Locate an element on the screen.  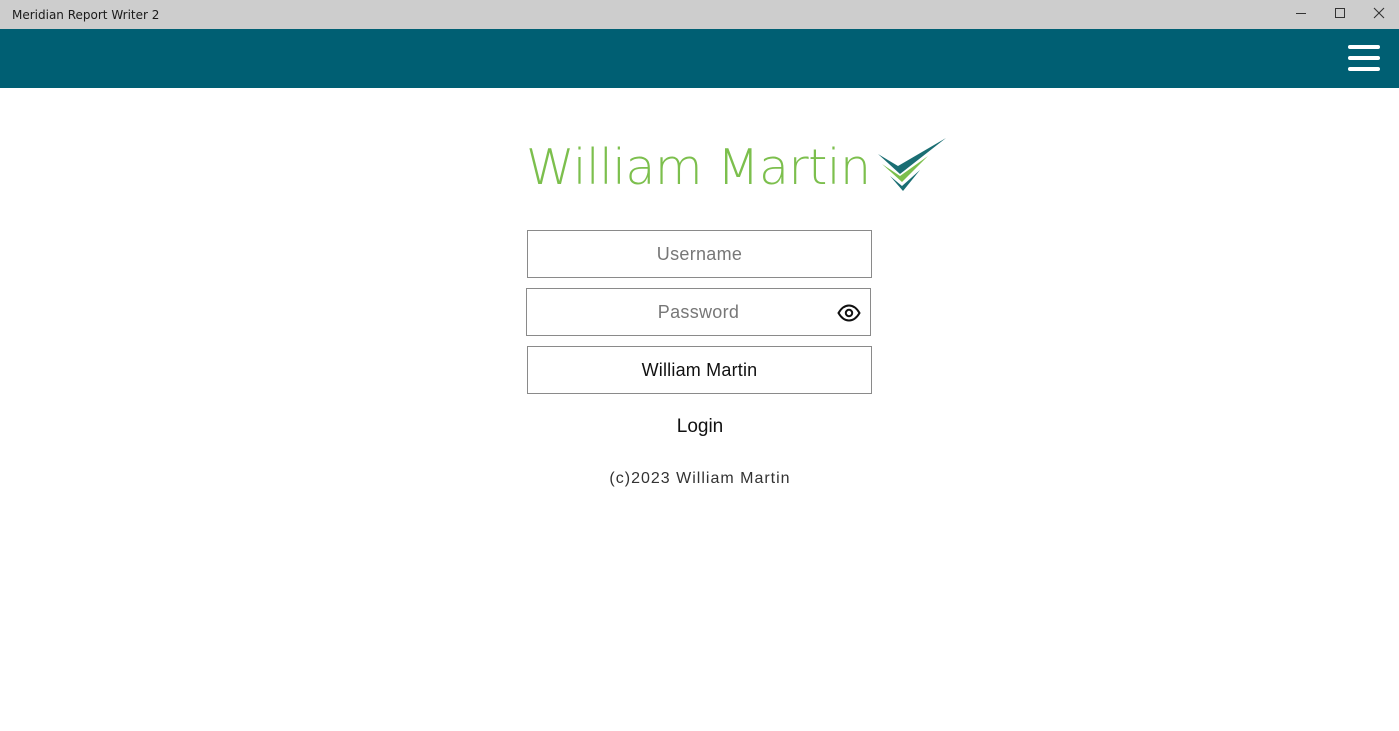
company-selector: William Martin is located at coordinates (699, 370).